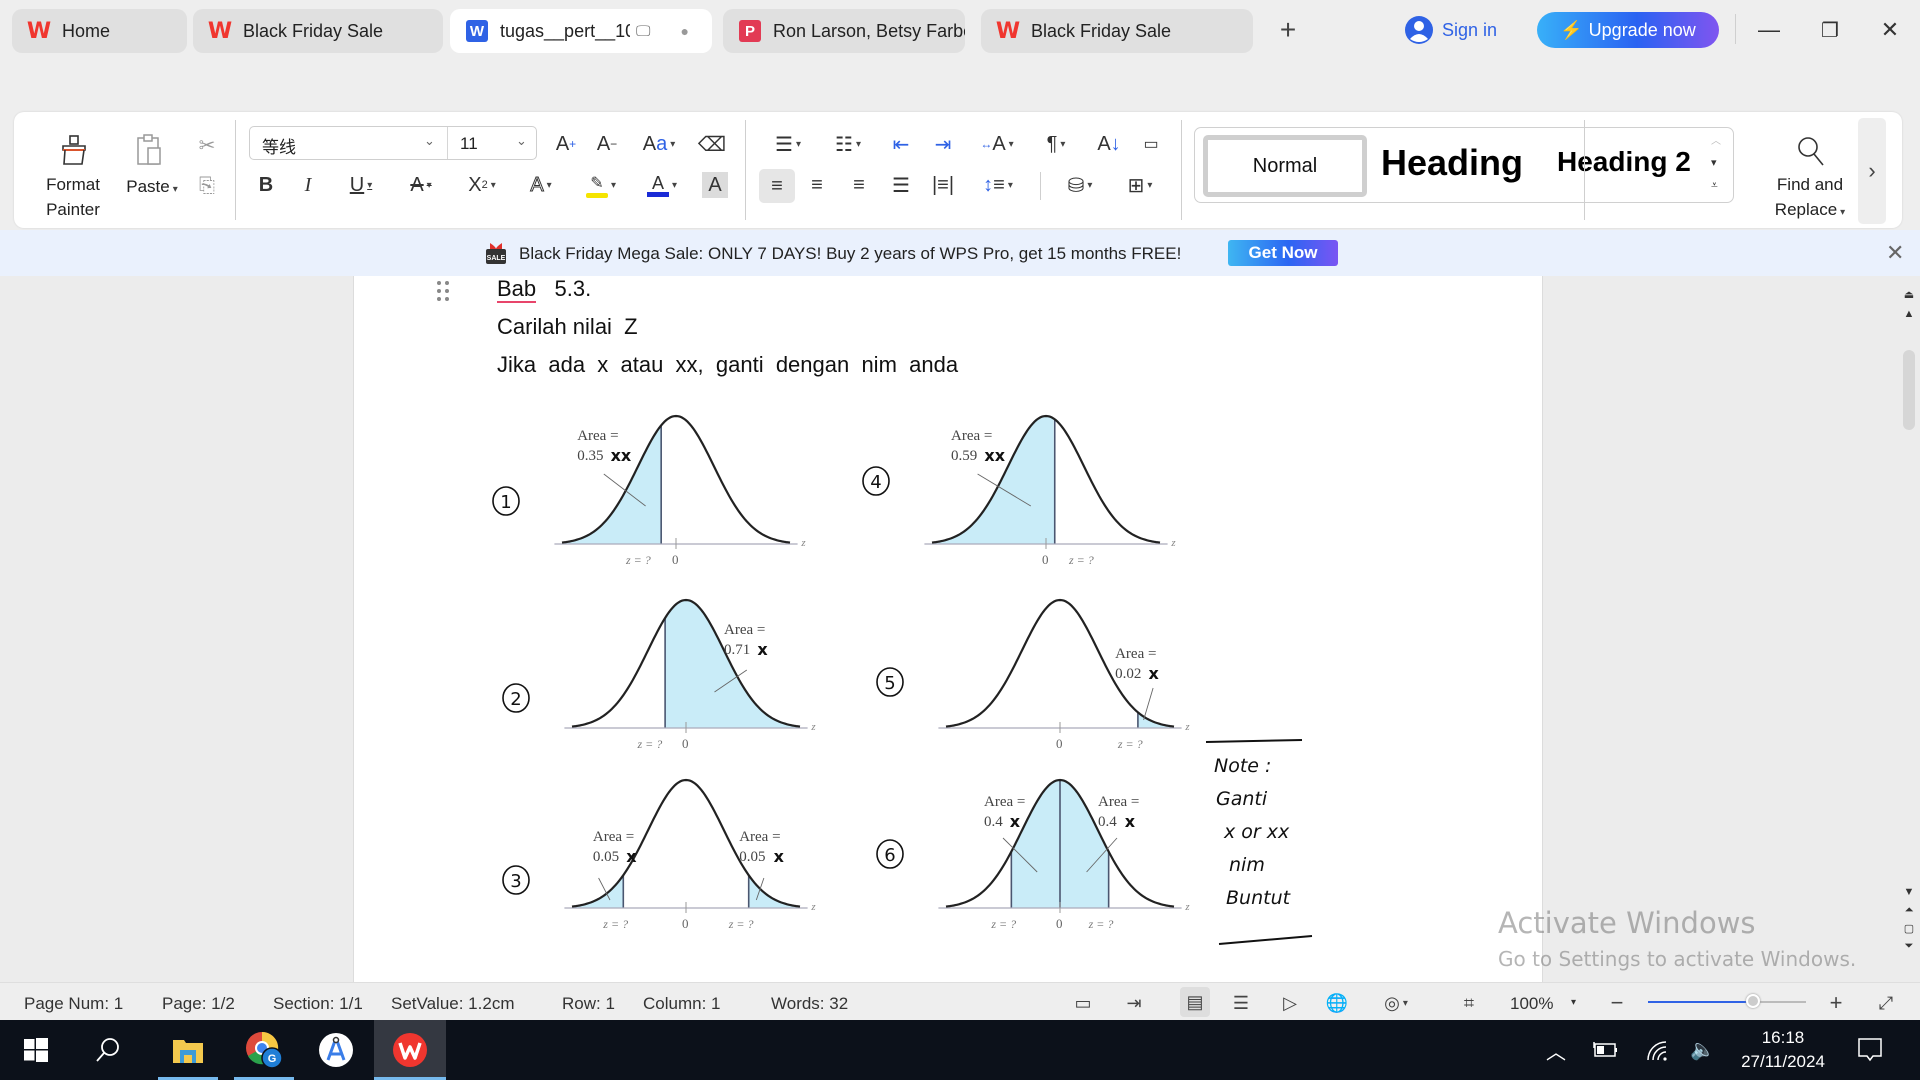  I want to click on show-hidden-icons: ︿, so click(1556, 1050).